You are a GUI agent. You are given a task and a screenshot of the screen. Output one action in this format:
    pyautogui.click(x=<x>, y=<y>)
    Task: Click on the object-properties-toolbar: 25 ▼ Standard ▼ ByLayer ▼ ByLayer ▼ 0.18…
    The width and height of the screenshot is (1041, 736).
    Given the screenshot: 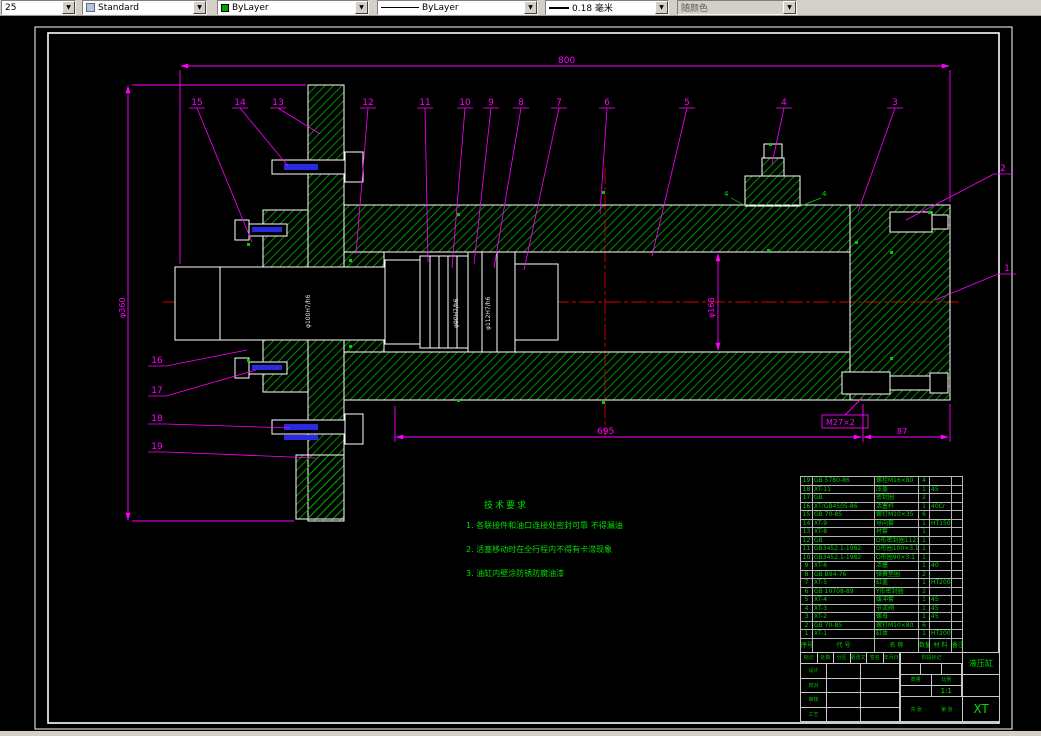 What is the action you would take?
    pyautogui.click(x=520, y=8)
    